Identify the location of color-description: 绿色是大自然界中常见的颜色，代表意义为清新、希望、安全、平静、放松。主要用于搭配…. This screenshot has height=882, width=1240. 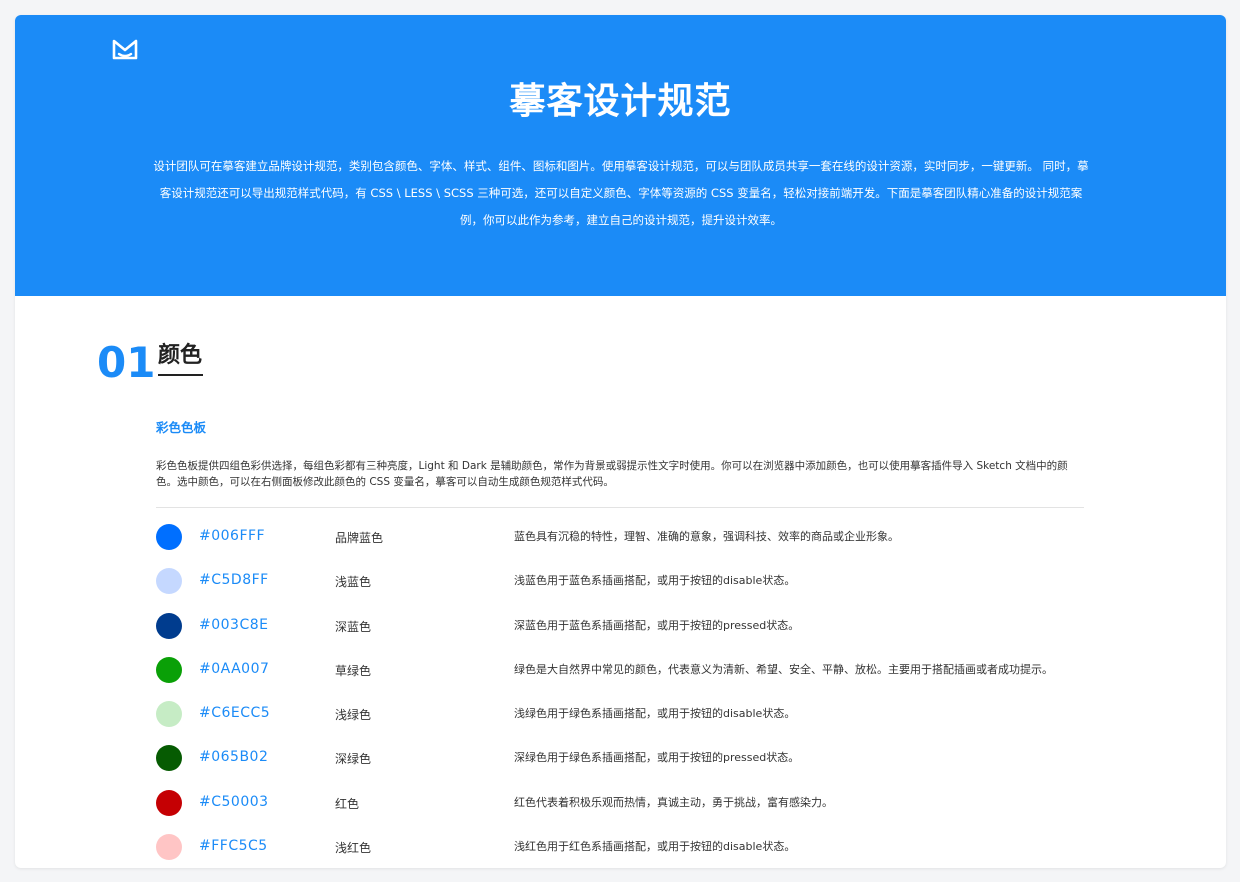
(783, 669).